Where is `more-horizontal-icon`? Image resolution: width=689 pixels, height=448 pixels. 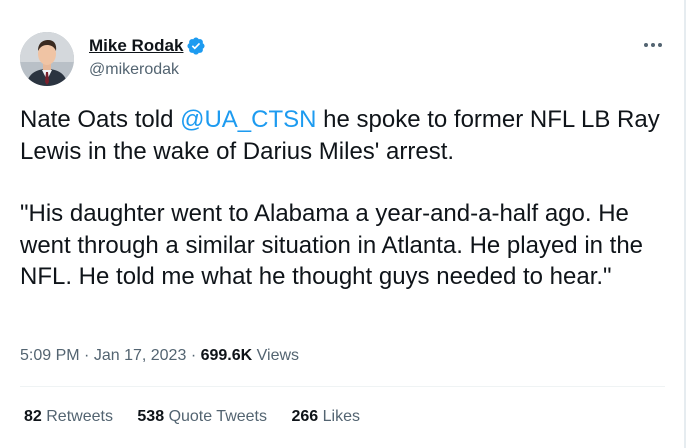 more-horizontal-icon is located at coordinates (653, 45).